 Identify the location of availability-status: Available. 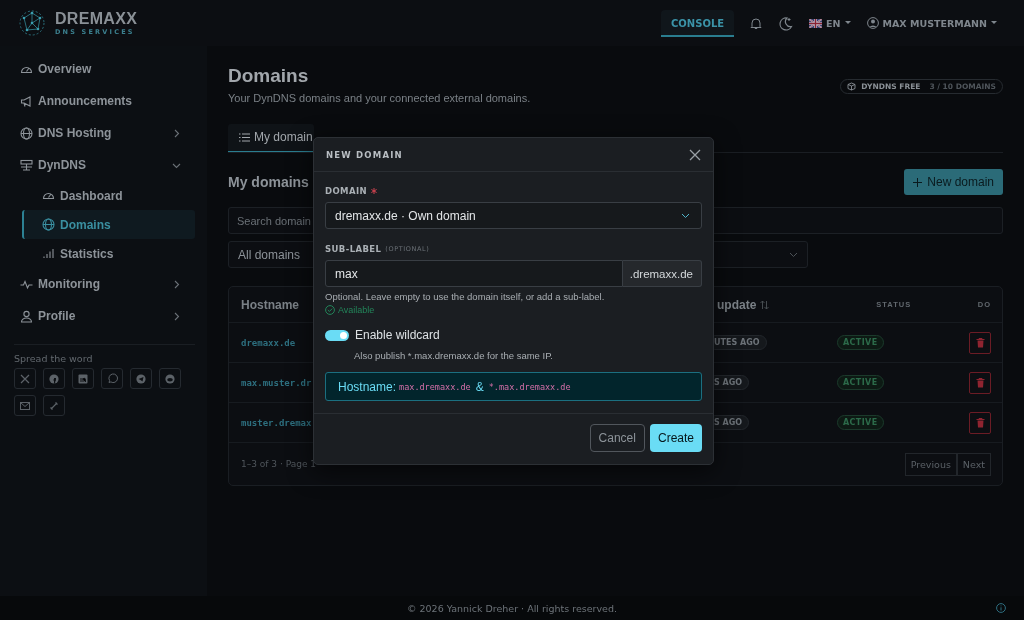
(356, 310).